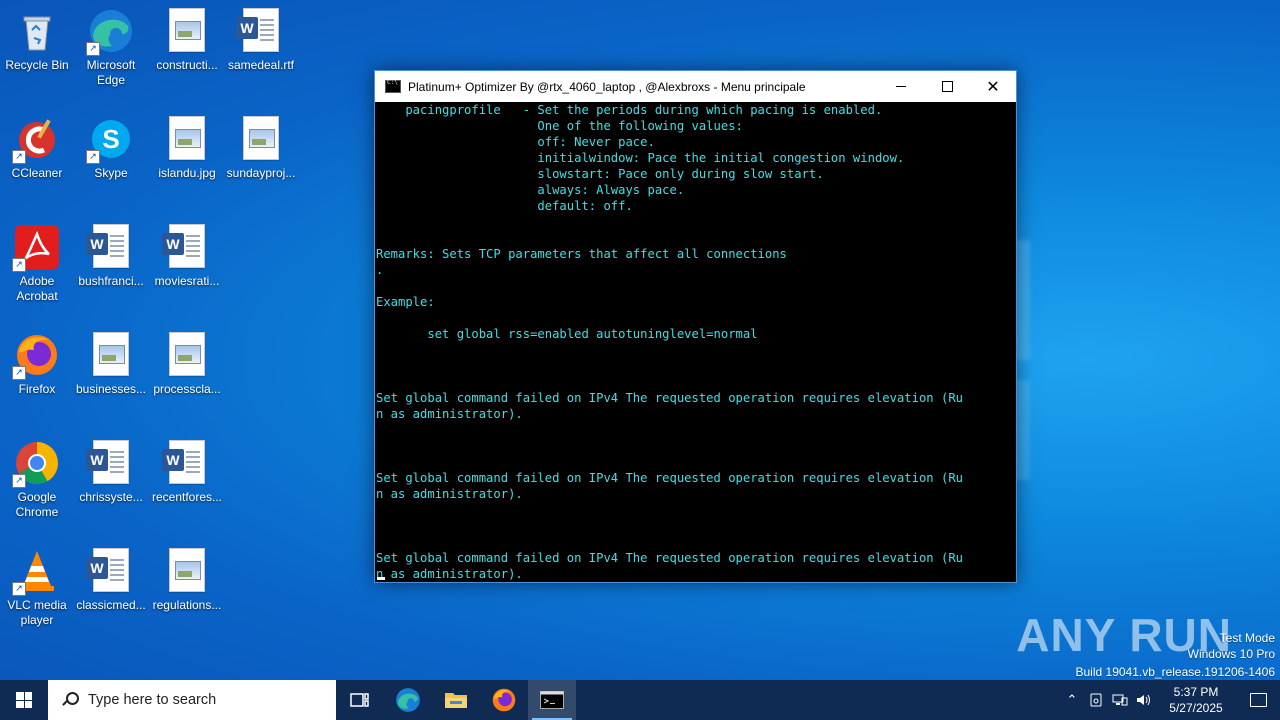 Image resolution: width=1280 pixels, height=720 pixels. I want to click on search-icon, so click(70, 700).